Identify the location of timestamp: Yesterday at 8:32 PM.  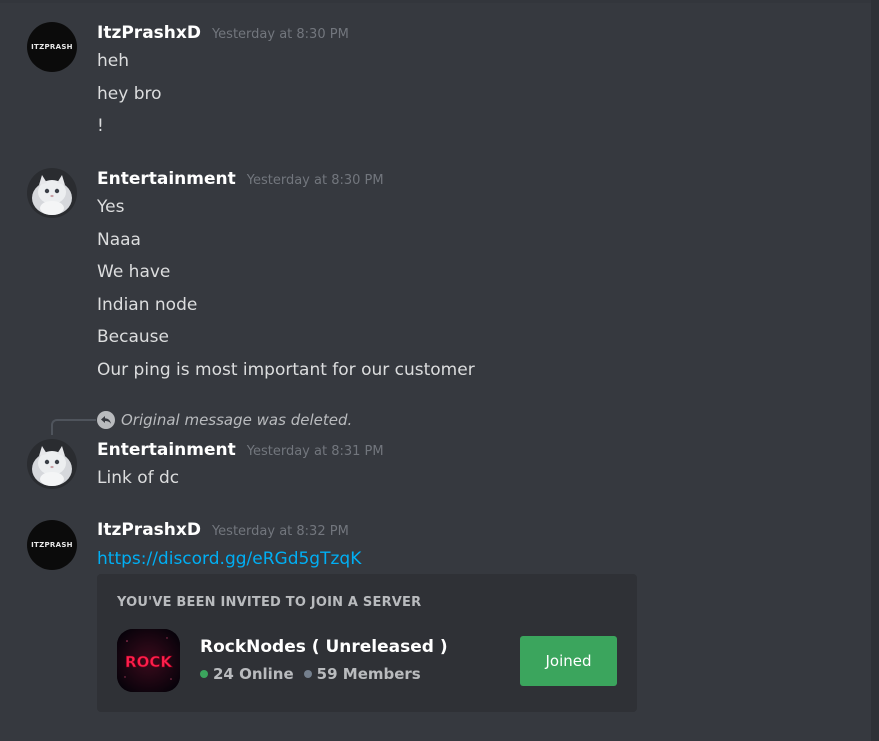
(280, 531).